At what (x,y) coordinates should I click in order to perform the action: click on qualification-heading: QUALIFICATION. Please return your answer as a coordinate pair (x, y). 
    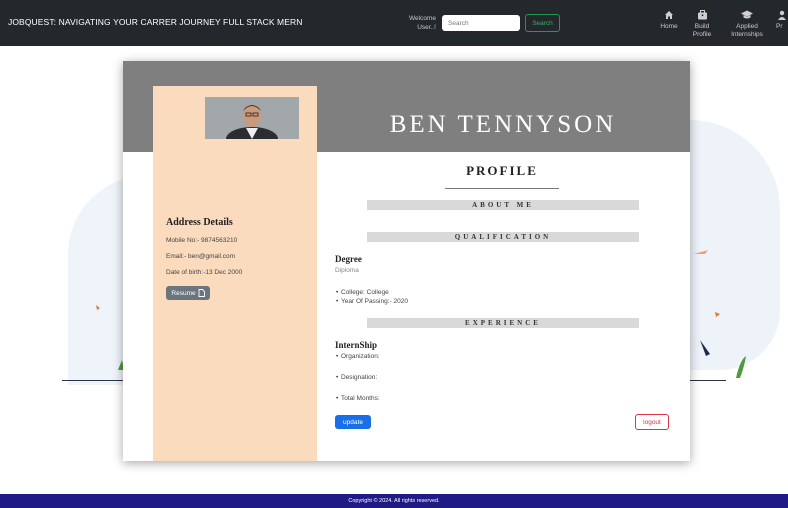
    Looking at the image, I should click on (503, 237).